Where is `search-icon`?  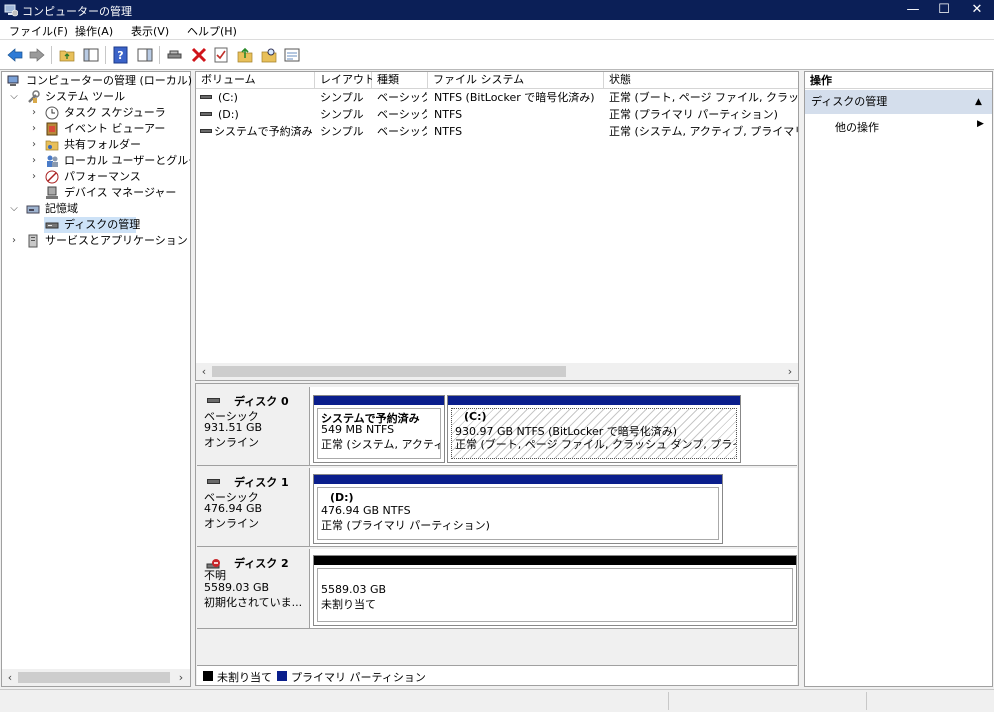
search-icon is located at coordinates (269, 55).